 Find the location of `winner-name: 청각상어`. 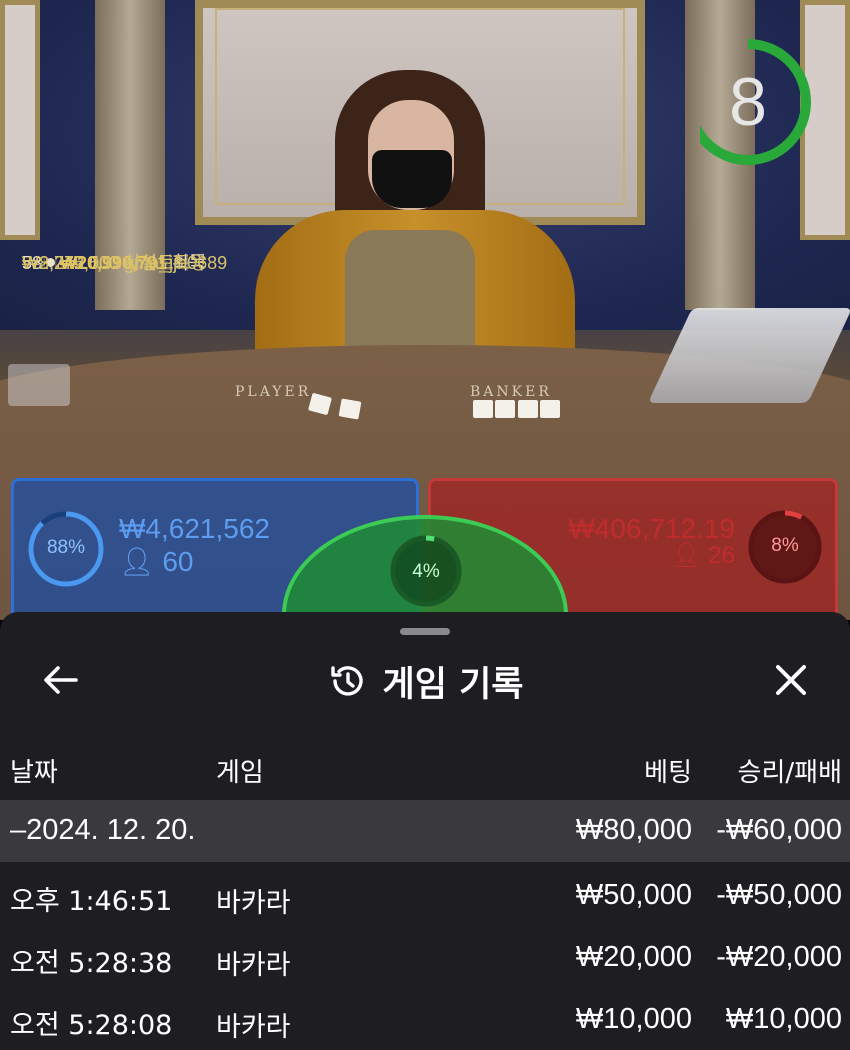

winner-name: 청각상어 is located at coordinates (157, 263).